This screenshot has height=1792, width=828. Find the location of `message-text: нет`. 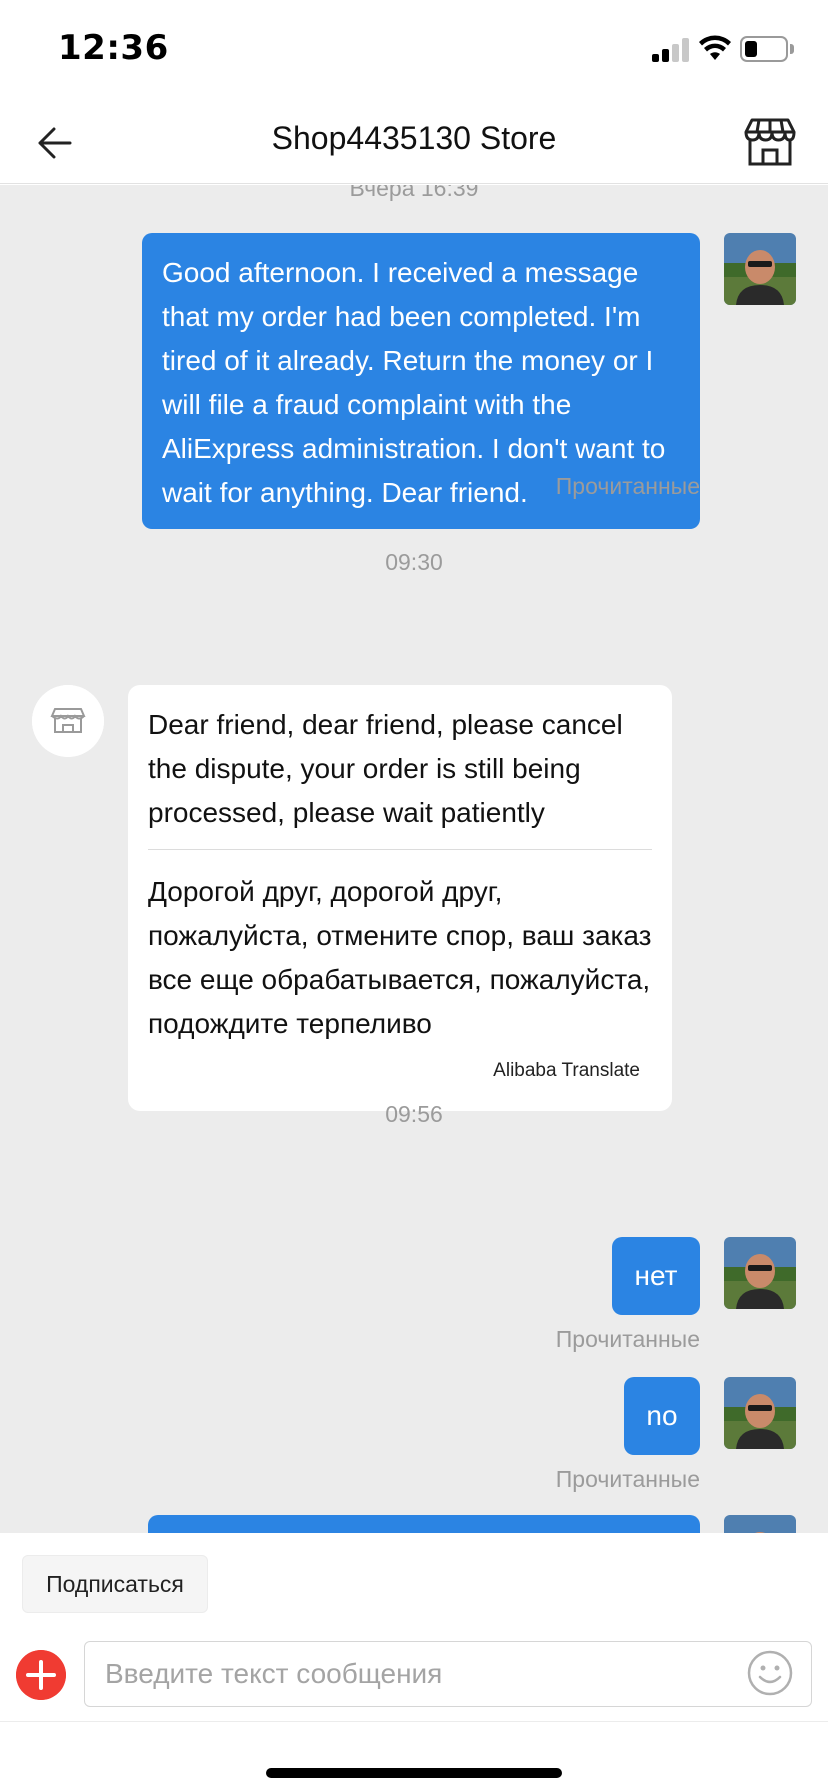

message-text: нет is located at coordinates (656, 1275).